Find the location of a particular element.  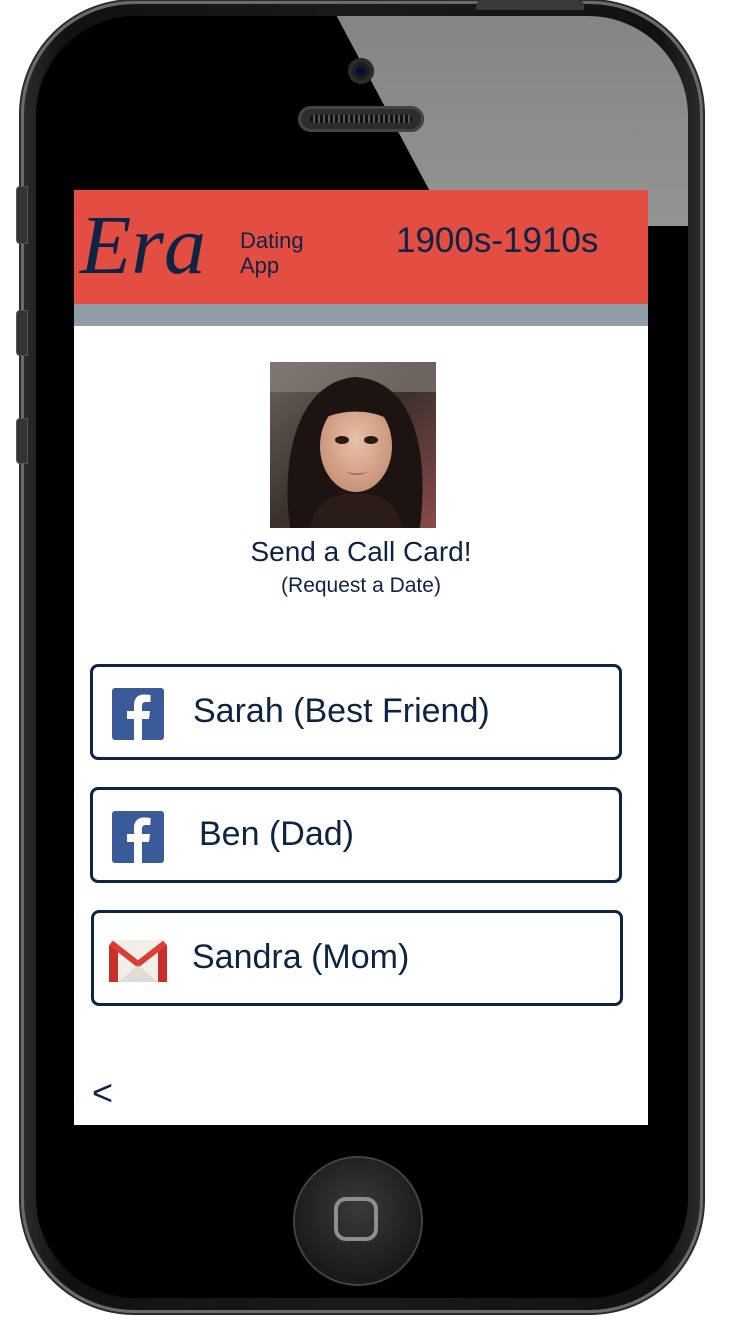

gmail-icon is located at coordinates (138, 961).